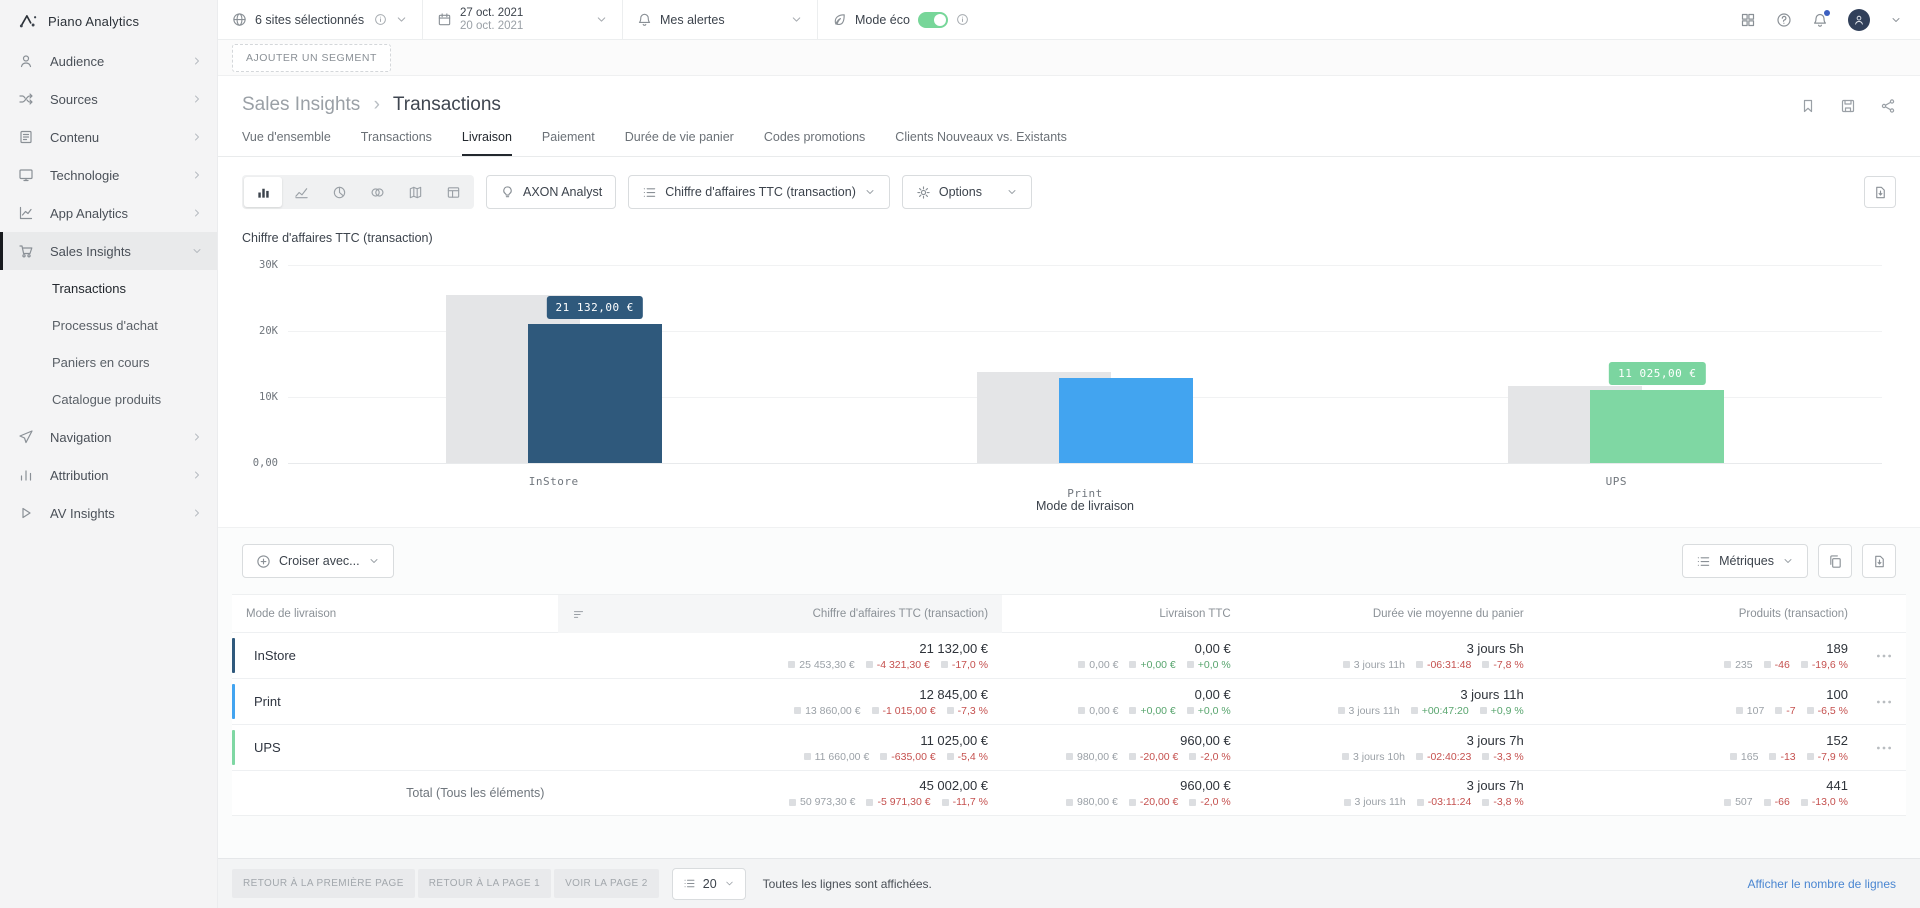  Describe the element at coordinates (377, 192) in the screenshot. I see `chart-type-venn-chart-button` at that location.